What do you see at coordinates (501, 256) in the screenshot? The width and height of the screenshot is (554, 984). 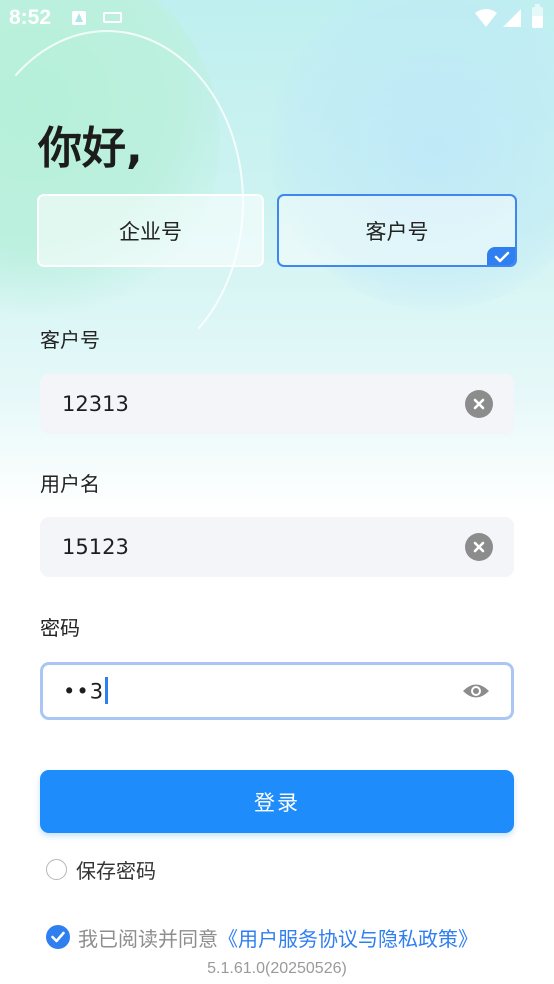 I see `selected-check-icon` at bounding box center [501, 256].